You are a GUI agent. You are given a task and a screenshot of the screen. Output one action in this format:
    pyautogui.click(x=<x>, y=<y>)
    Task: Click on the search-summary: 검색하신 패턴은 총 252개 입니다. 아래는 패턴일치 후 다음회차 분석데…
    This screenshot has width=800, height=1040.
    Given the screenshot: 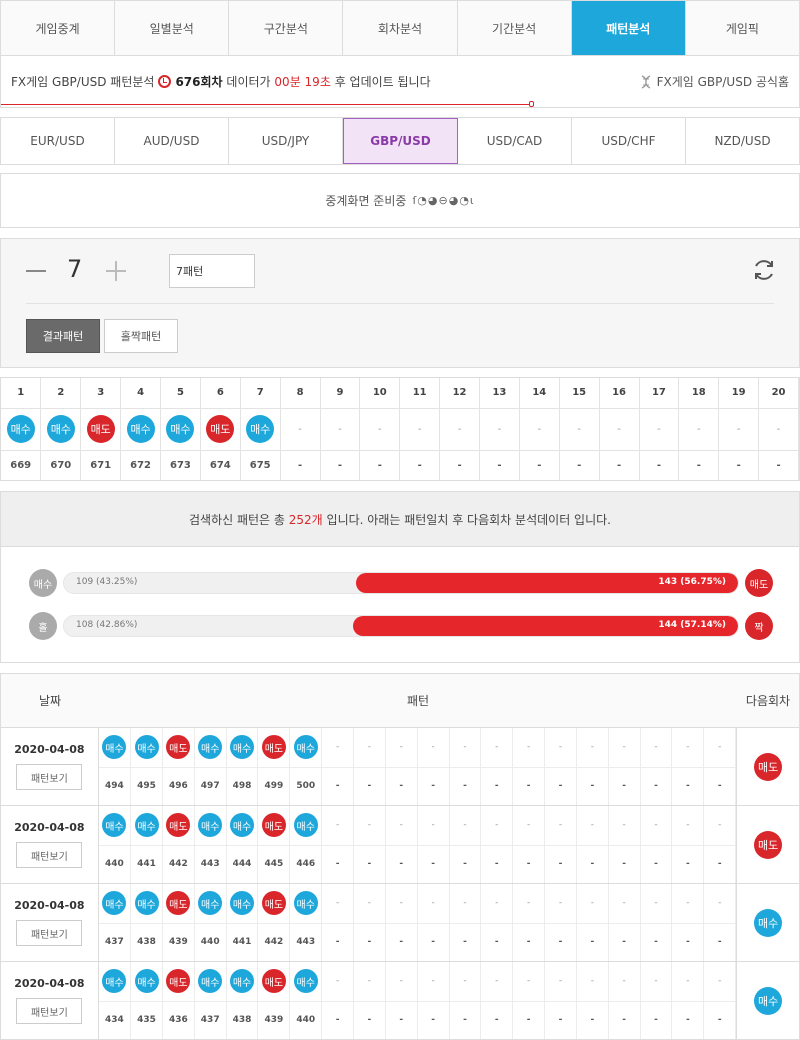 What is the action you would take?
    pyautogui.click(x=400, y=519)
    